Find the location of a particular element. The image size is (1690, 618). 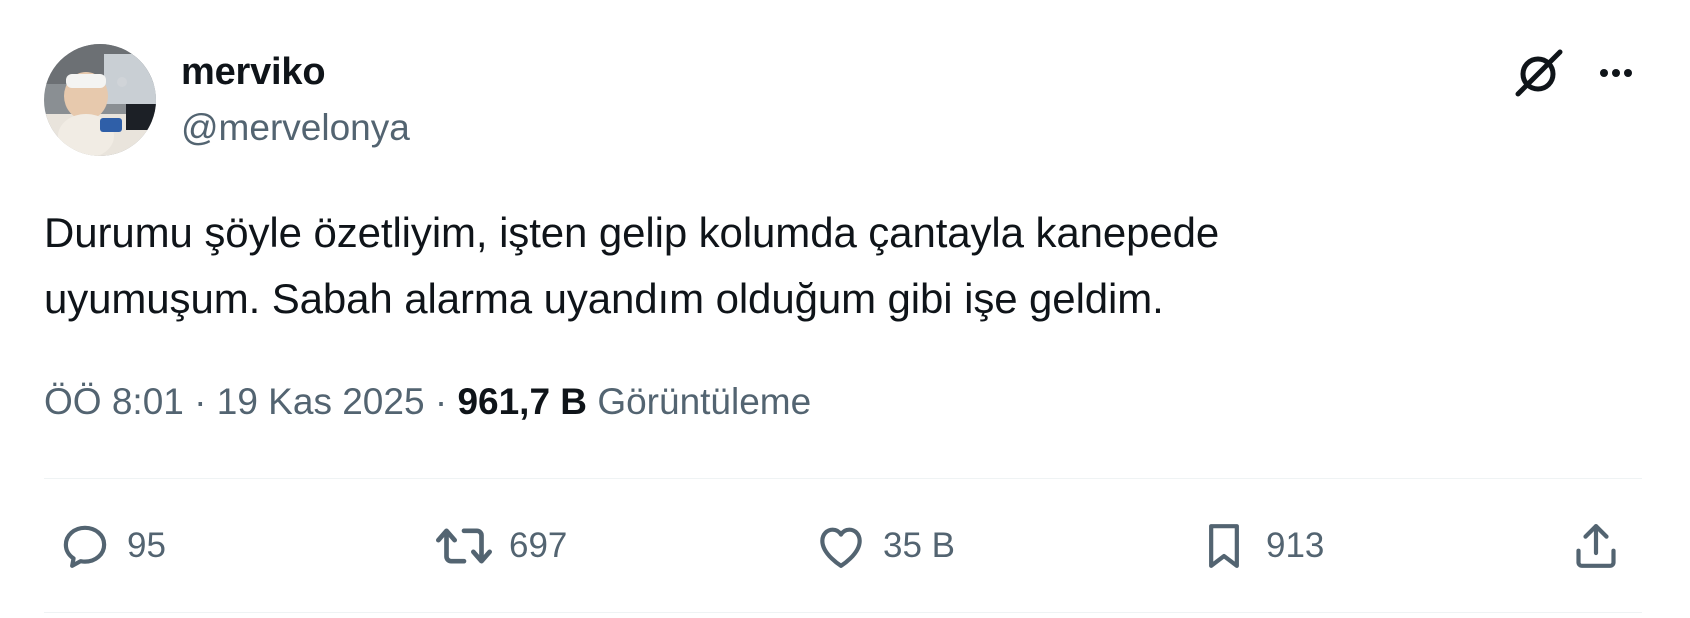

reply-count: 95 is located at coordinates (146, 545).